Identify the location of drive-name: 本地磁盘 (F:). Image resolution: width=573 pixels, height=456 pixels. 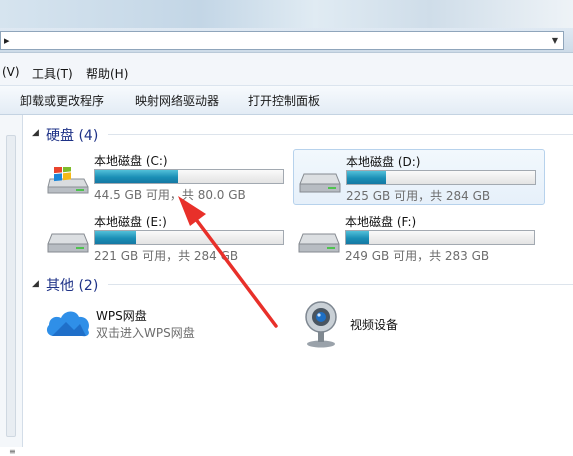
(381, 222).